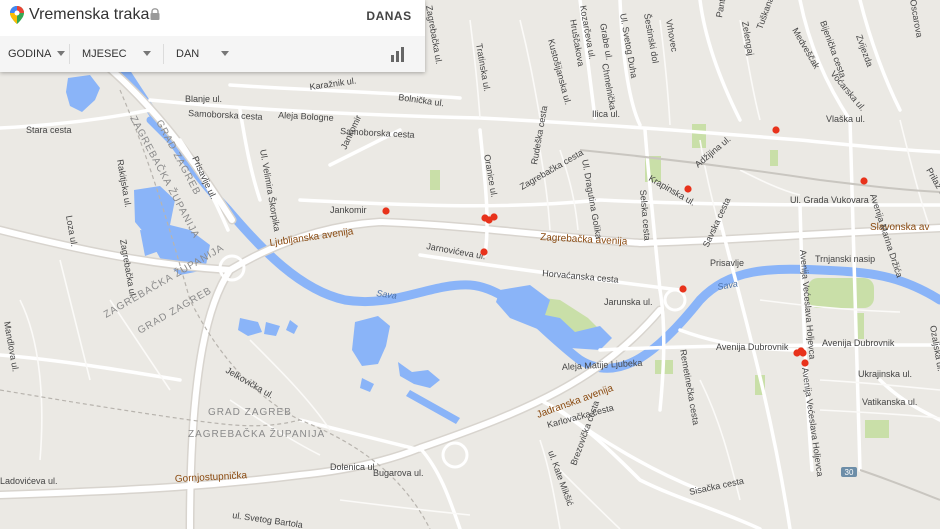 This screenshot has width=940, height=529. Describe the element at coordinates (17, 15) in the screenshot. I see `google-maps-pin-icon` at that location.